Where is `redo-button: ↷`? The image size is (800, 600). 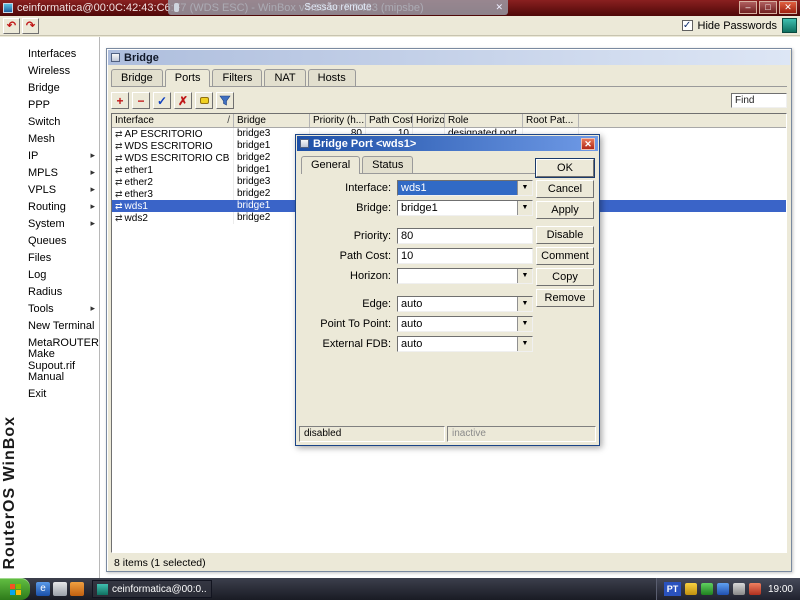 redo-button: ↷ is located at coordinates (30, 25).